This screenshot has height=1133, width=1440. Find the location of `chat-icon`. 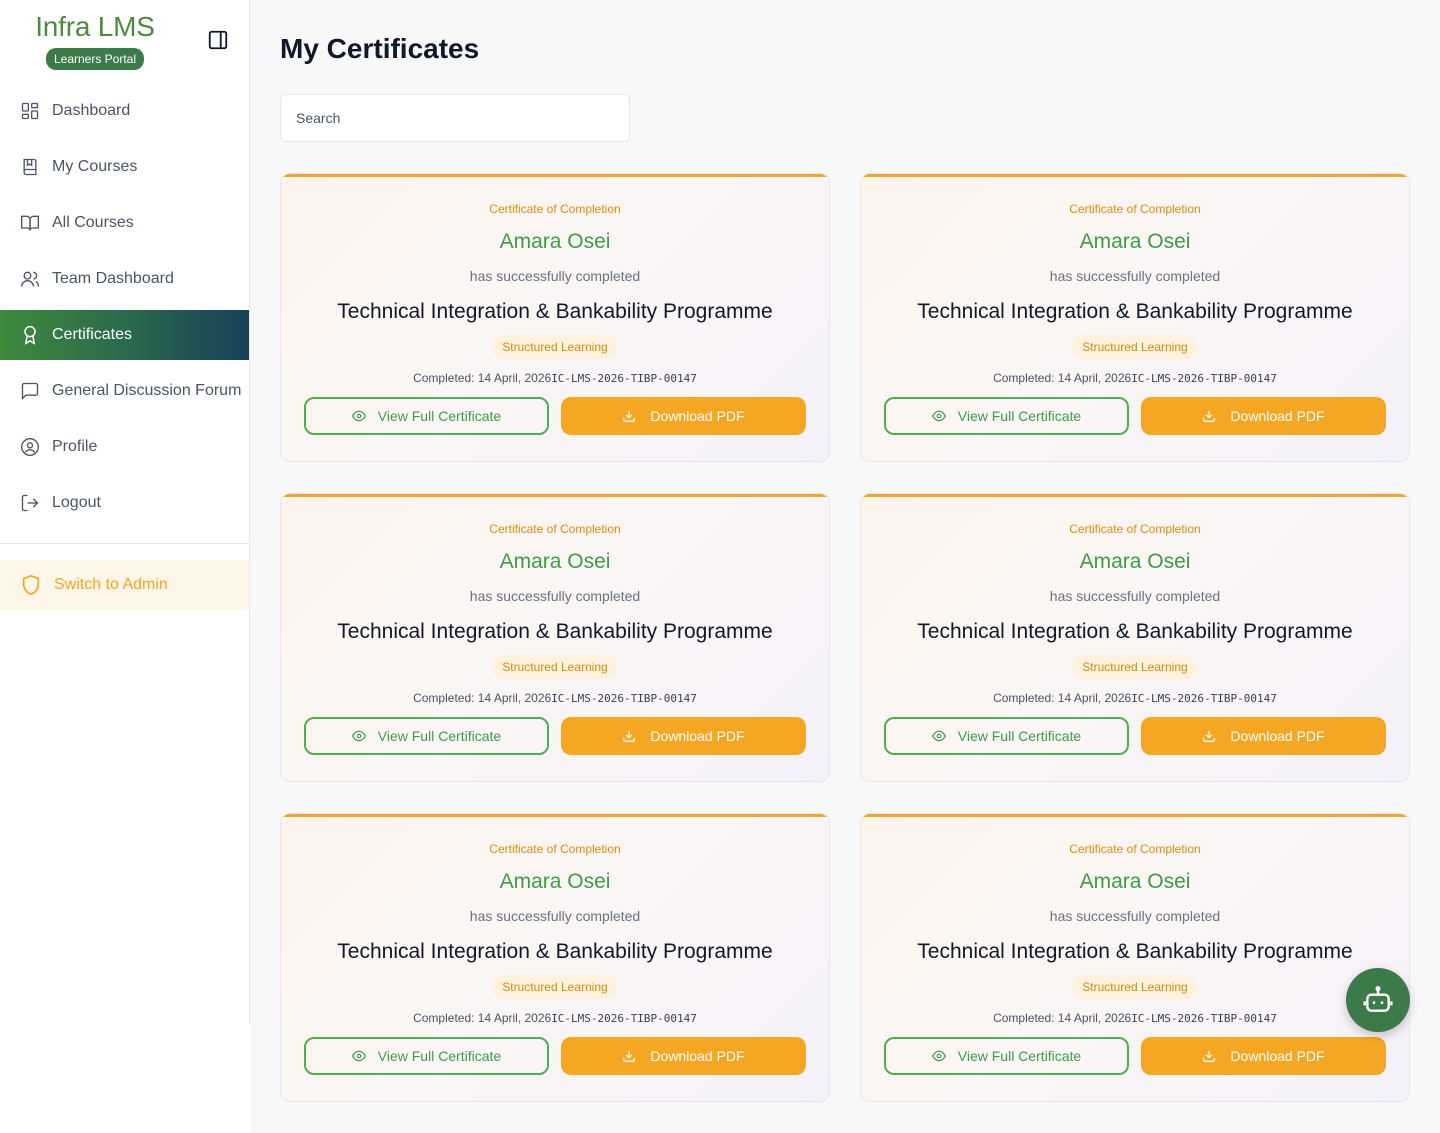

chat-icon is located at coordinates (30, 391).